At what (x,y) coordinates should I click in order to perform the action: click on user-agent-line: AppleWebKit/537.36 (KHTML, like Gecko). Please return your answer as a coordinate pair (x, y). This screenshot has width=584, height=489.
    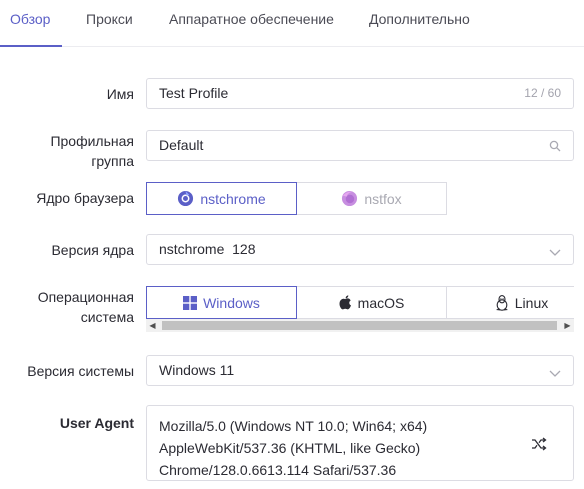
    Looking at the image, I should click on (290, 448).